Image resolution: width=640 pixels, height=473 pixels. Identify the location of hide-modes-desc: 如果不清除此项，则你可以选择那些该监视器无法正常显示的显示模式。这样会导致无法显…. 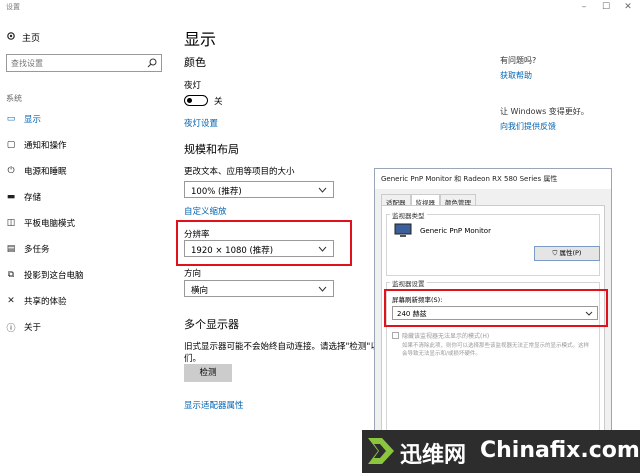
(496, 350).